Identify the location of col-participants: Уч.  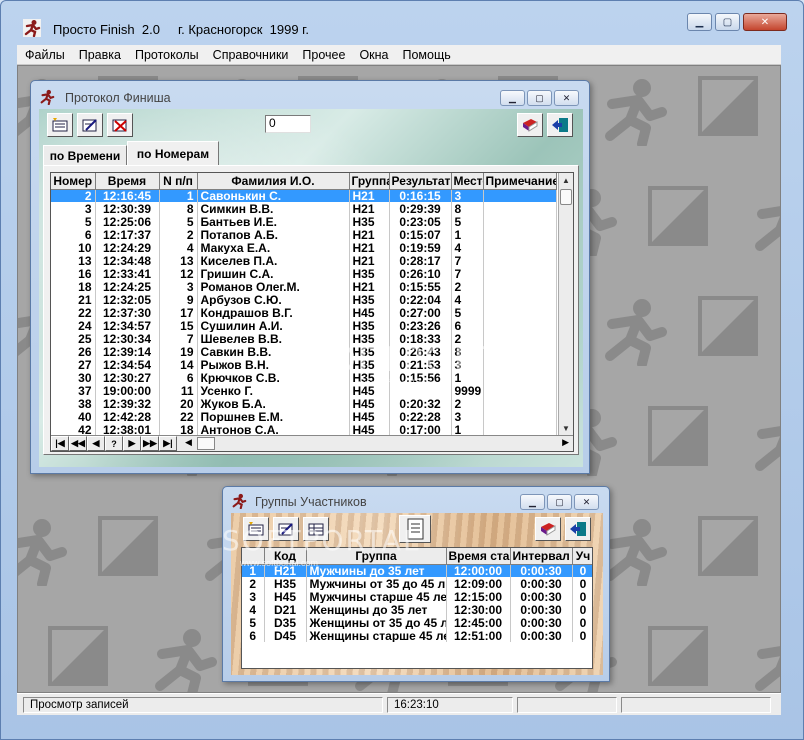
(582, 556).